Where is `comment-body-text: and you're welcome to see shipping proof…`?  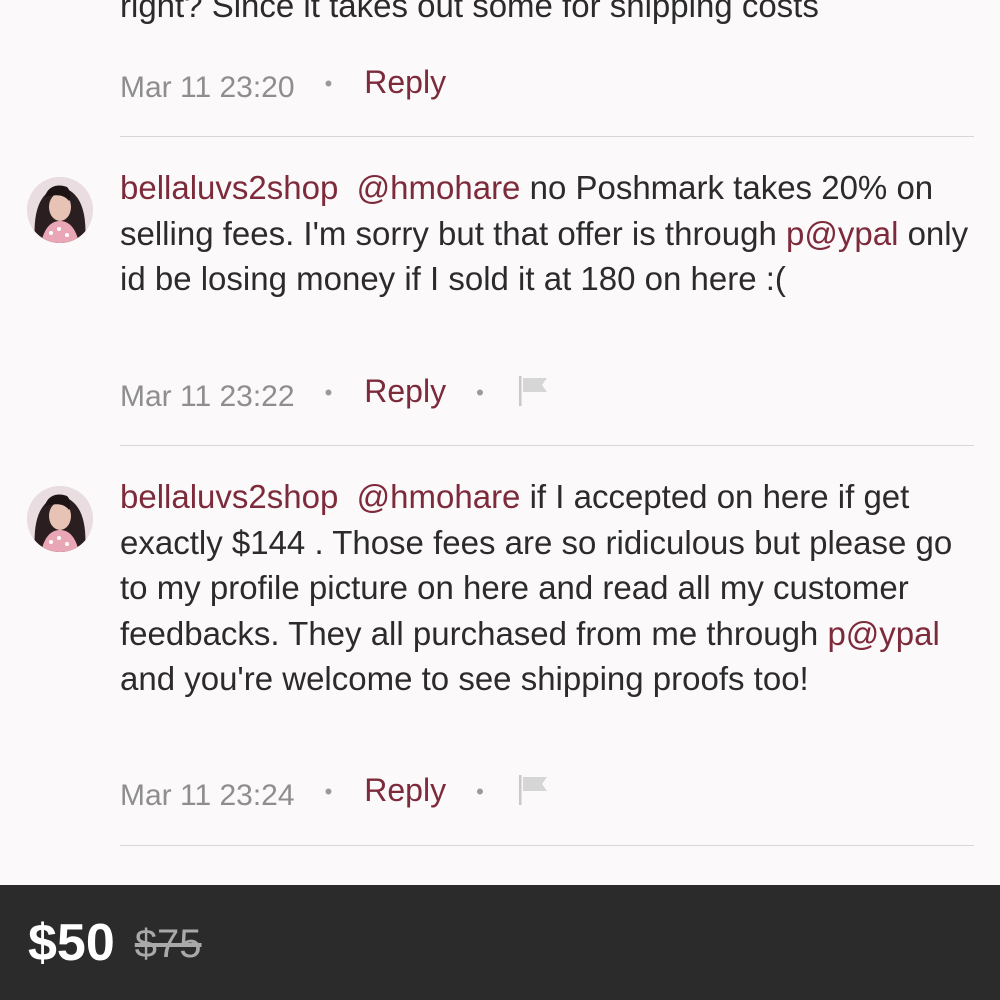
comment-body-text: and you're welcome to see shipping proof… is located at coordinates (464, 678).